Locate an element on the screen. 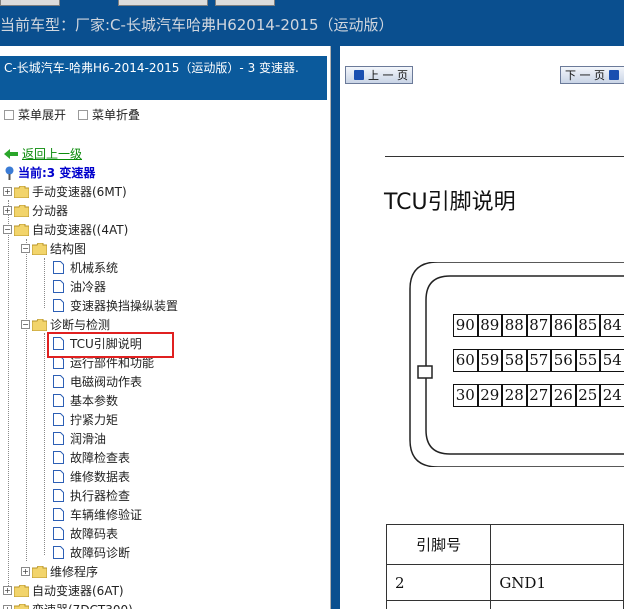 The image size is (624, 609). back-link-label: 返回上一级 is located at coordinates (52, 154).